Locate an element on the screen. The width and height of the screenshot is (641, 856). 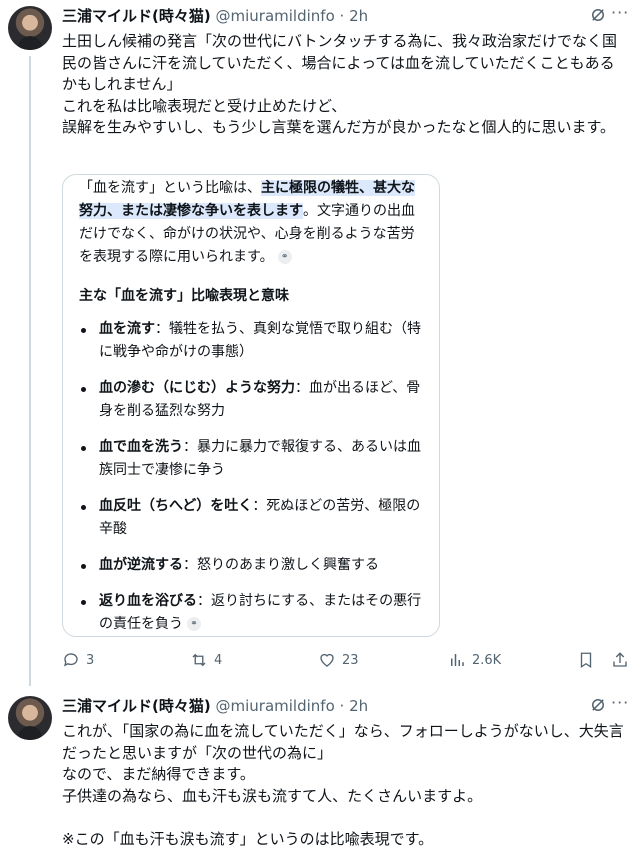
repost-count: 4 is located at coordinates (218, 660).